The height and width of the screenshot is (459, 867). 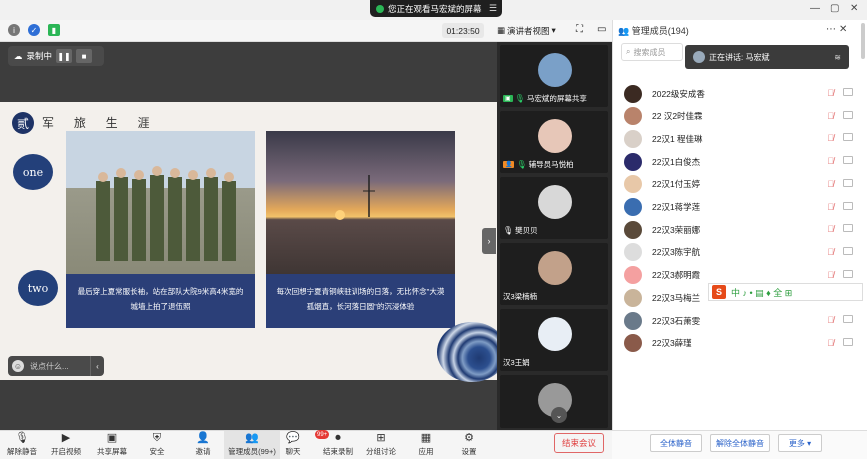 What do you see at coordinates (554, 208) in the screenshot?
I see `video-tile: 🎙 樊贝贝` at bounding box center [554, 208].